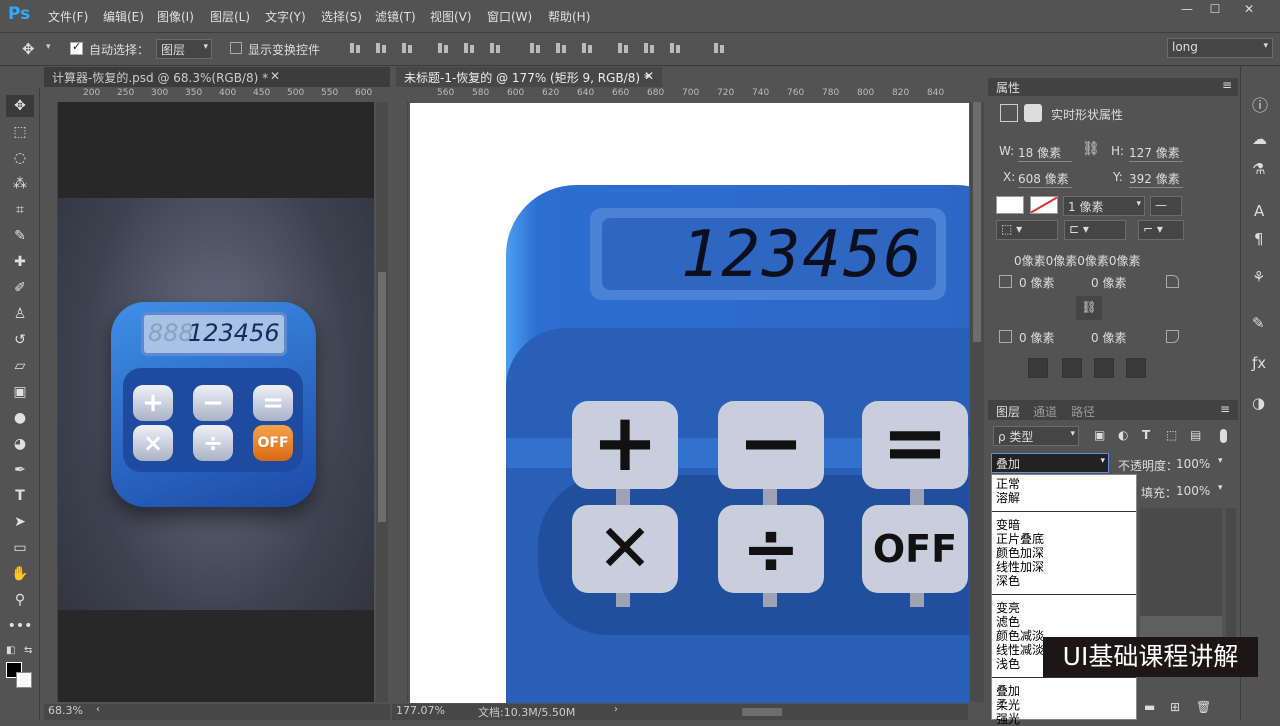  I want to click on auto-select-dropdown: 图层 ▾, so click(184, 49).